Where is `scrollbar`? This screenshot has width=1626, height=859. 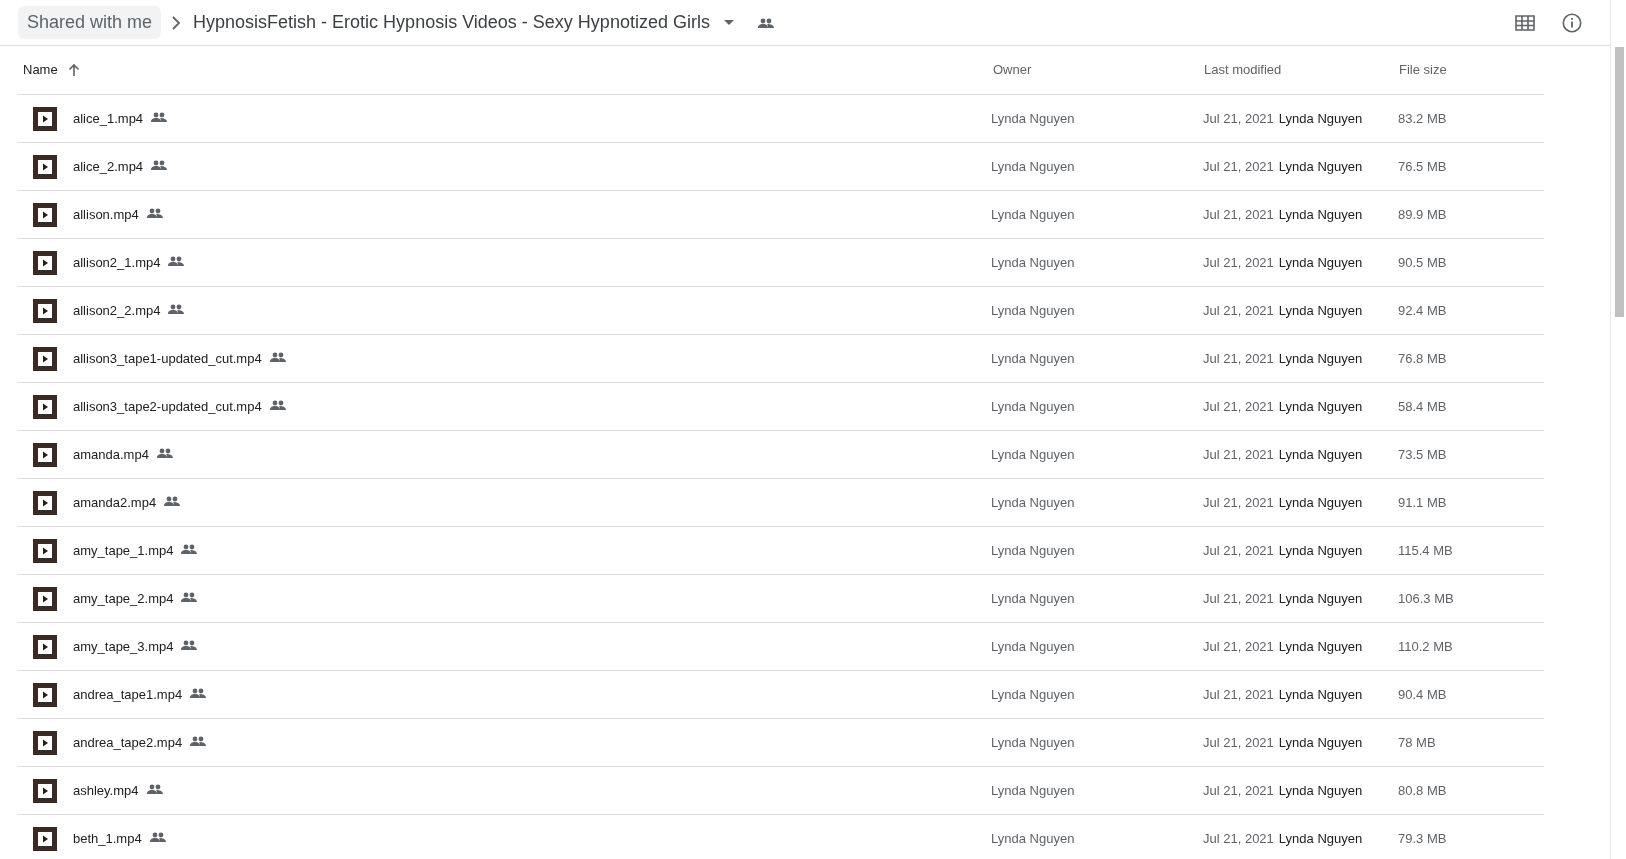
scrollbar is located at coordinates (1618, 429).